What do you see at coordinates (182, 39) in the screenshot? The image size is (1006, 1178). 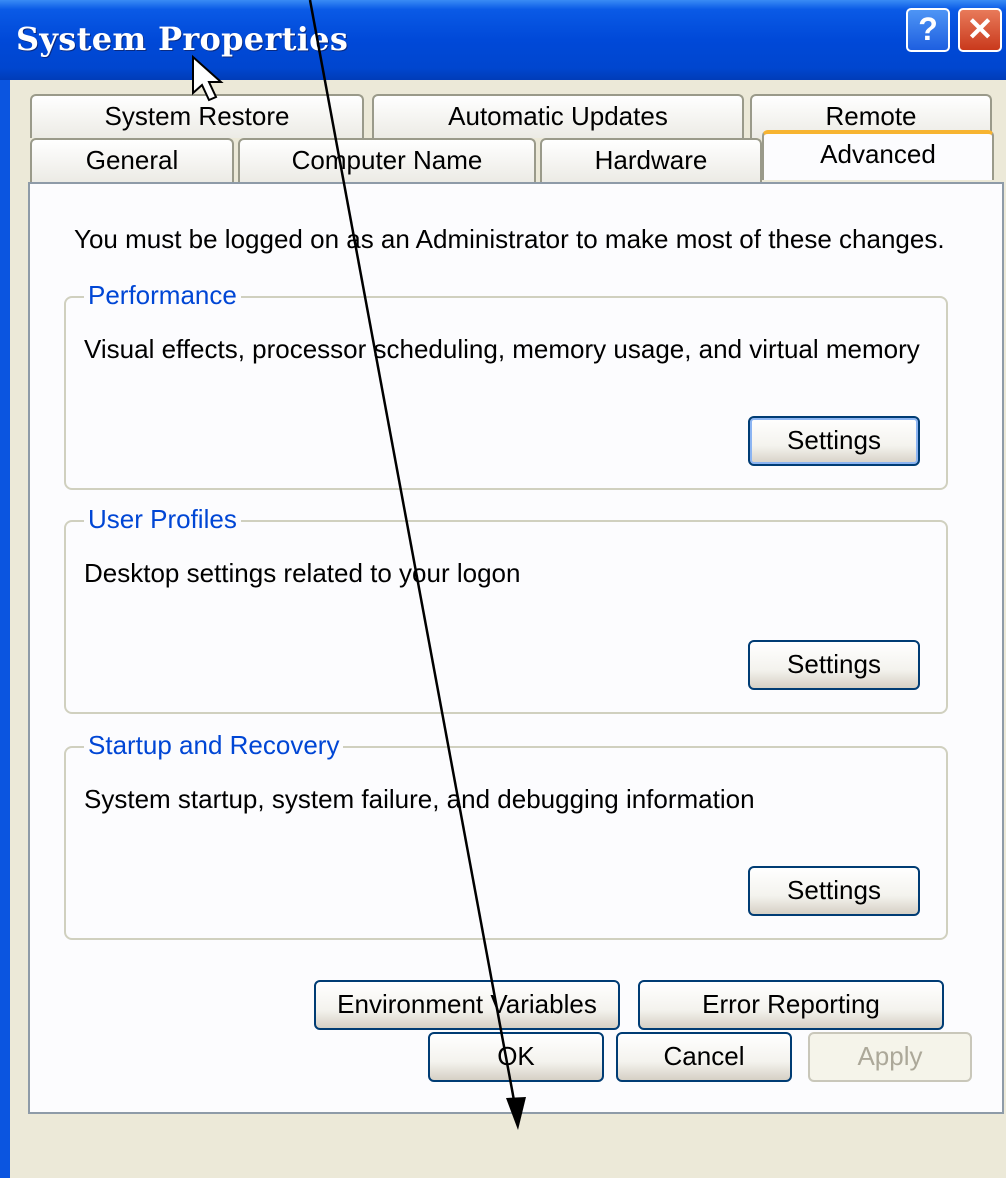 I see `window-title: System Properties` at bounding box center [182, 39].